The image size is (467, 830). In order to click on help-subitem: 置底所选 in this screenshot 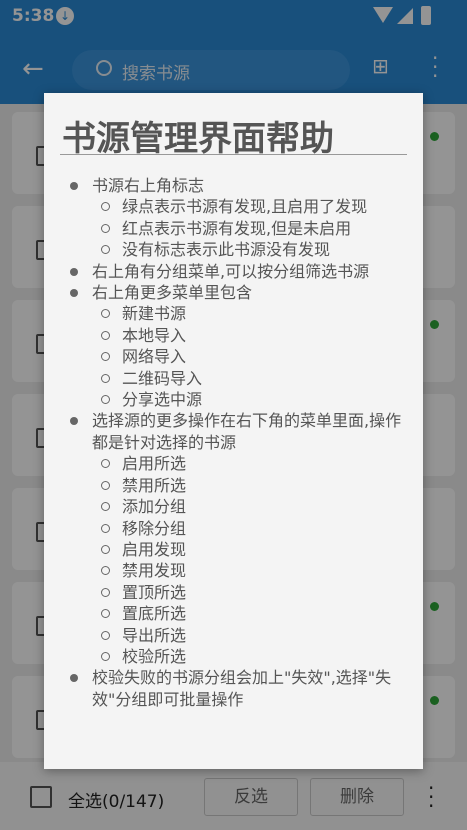, I will do `click(233, 613)`.